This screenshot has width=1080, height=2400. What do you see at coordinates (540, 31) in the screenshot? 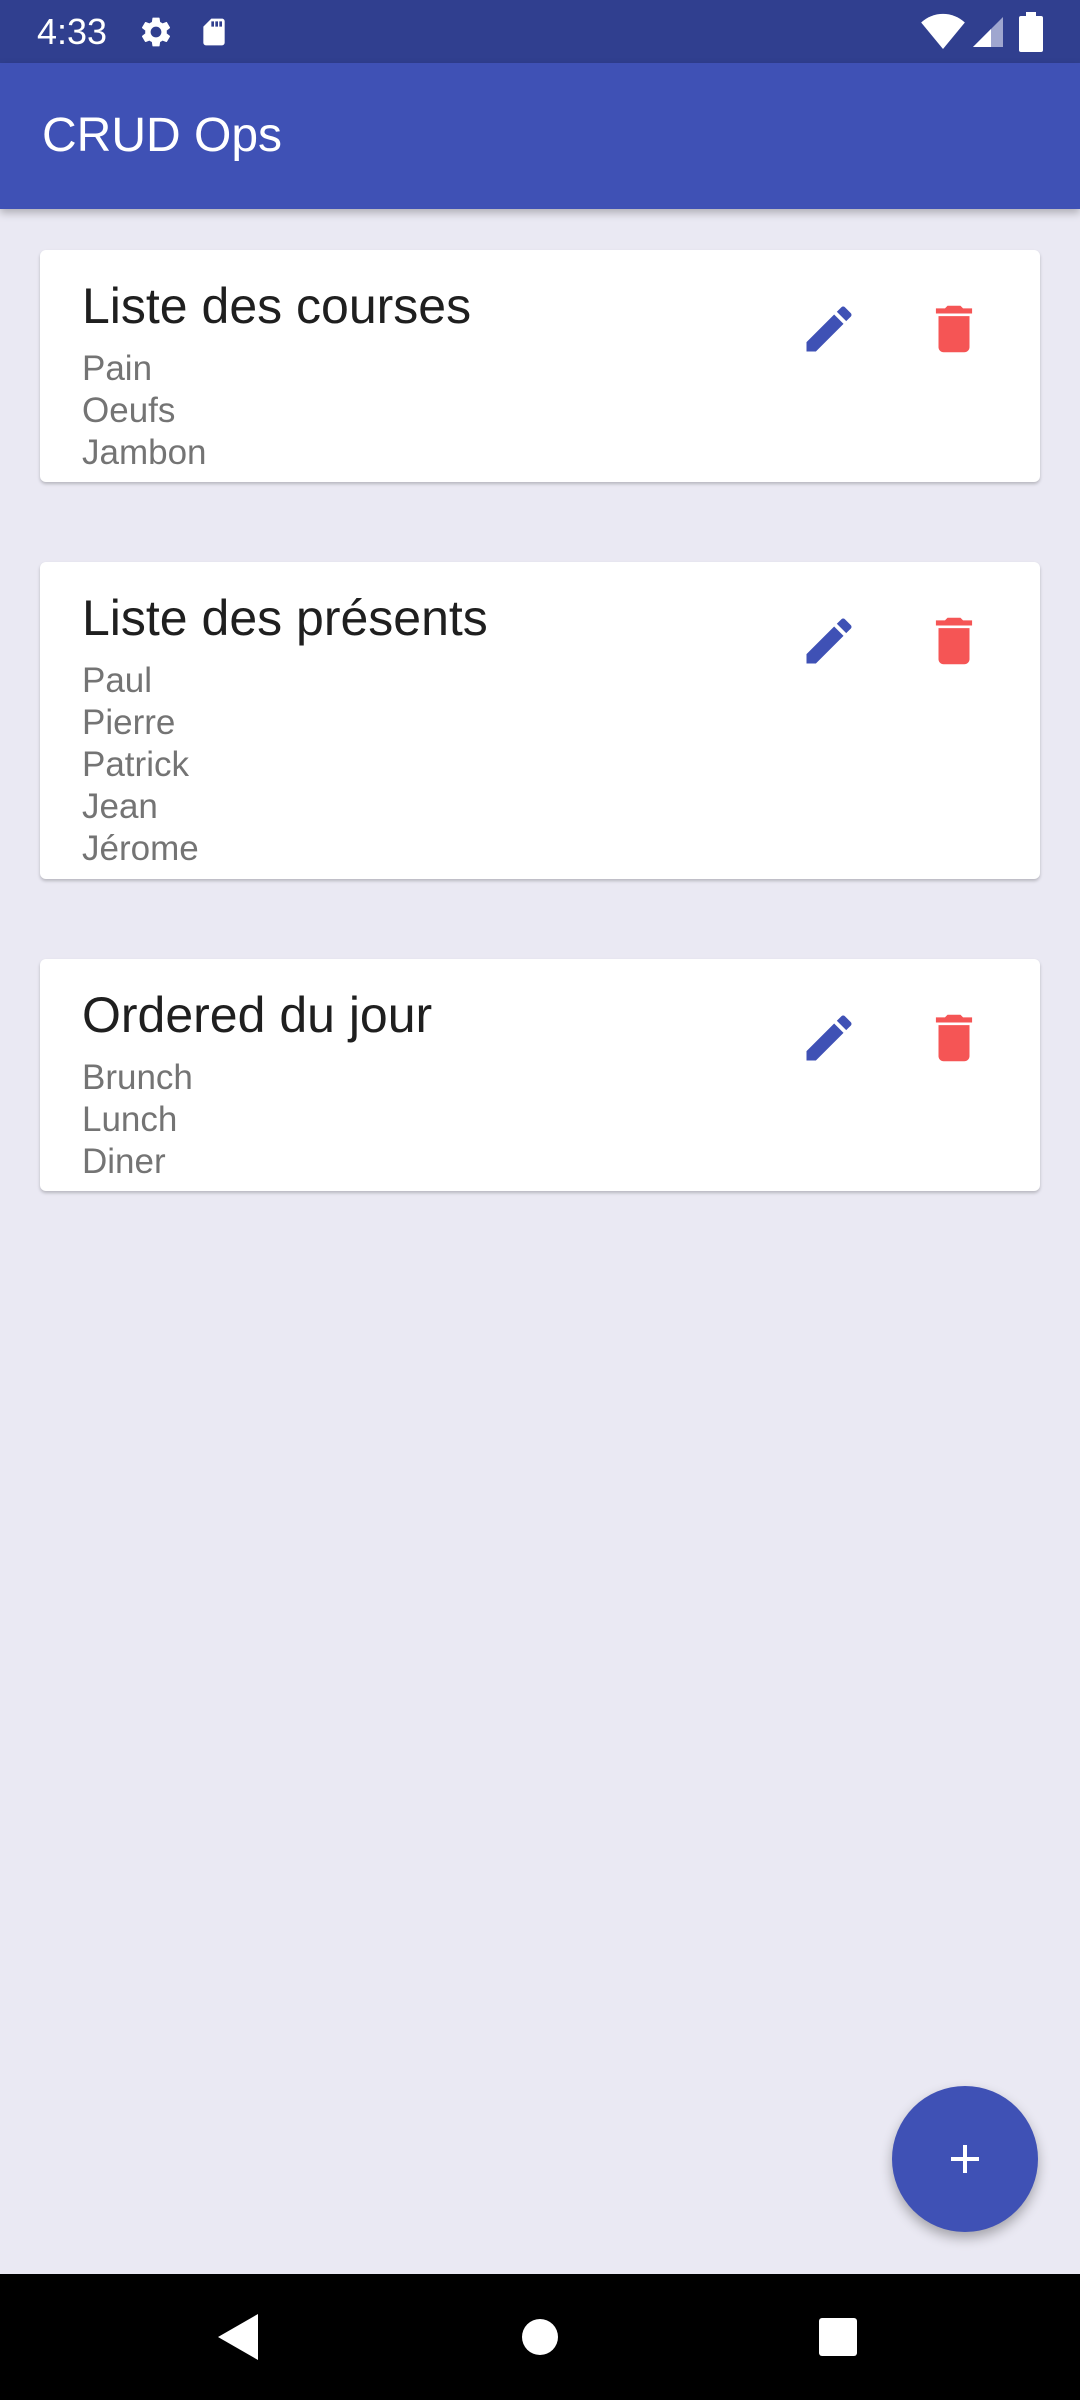
I see `status-bar: 4:33` at bounding box center [540, 31].